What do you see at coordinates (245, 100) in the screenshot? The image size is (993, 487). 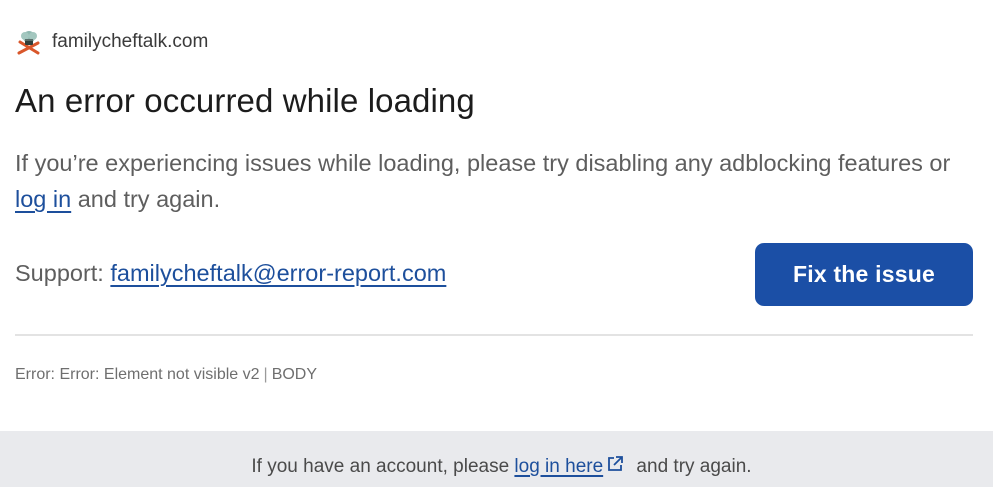 I see `page-title: An error occurred while loading` at bounding box center [245, 100].